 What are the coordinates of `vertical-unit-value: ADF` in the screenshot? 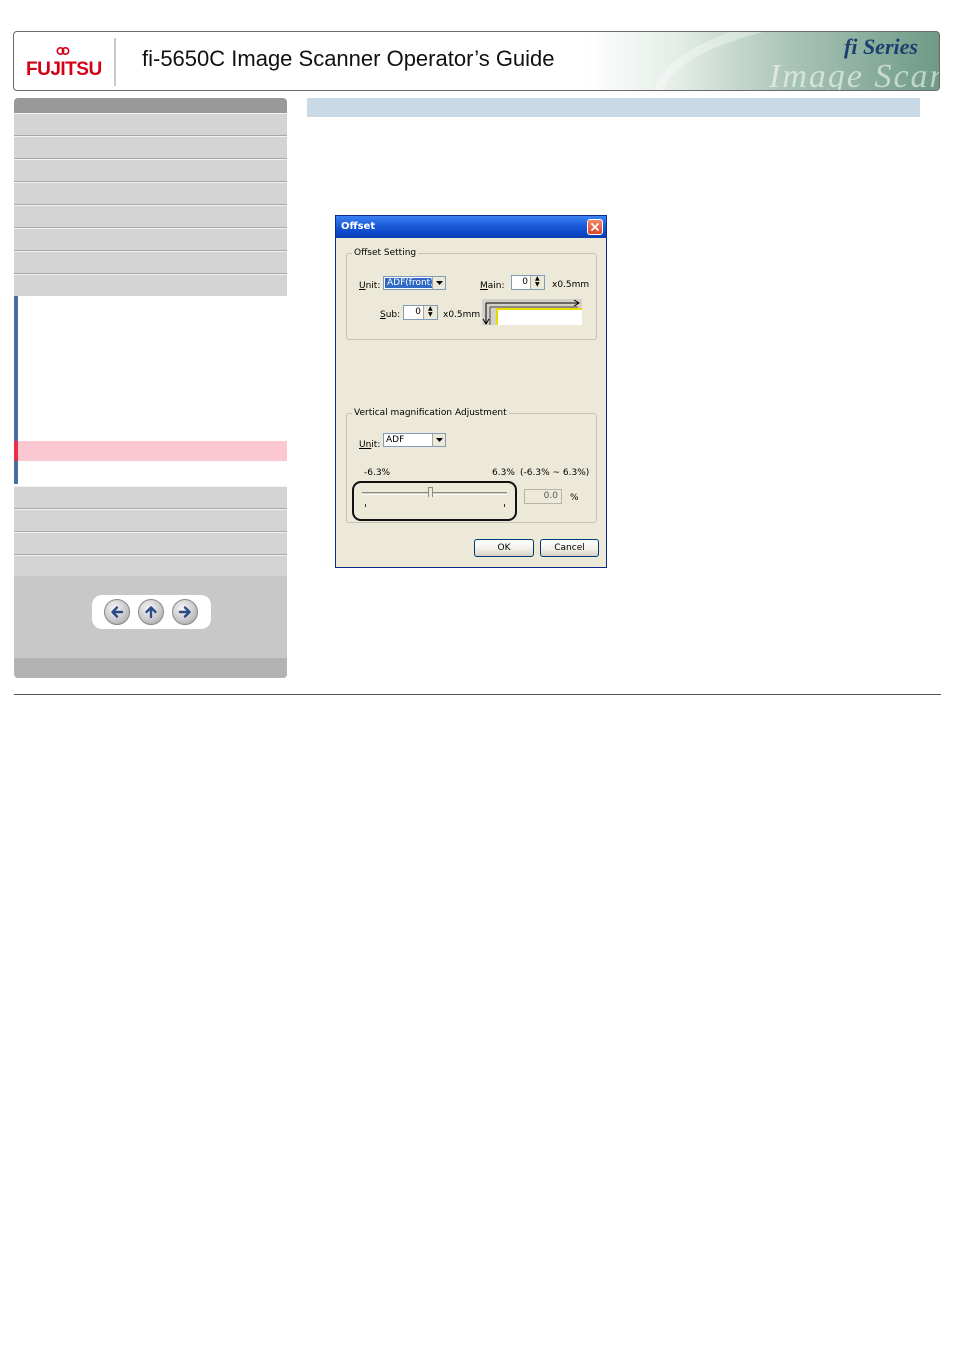 It's located at (395, 440).